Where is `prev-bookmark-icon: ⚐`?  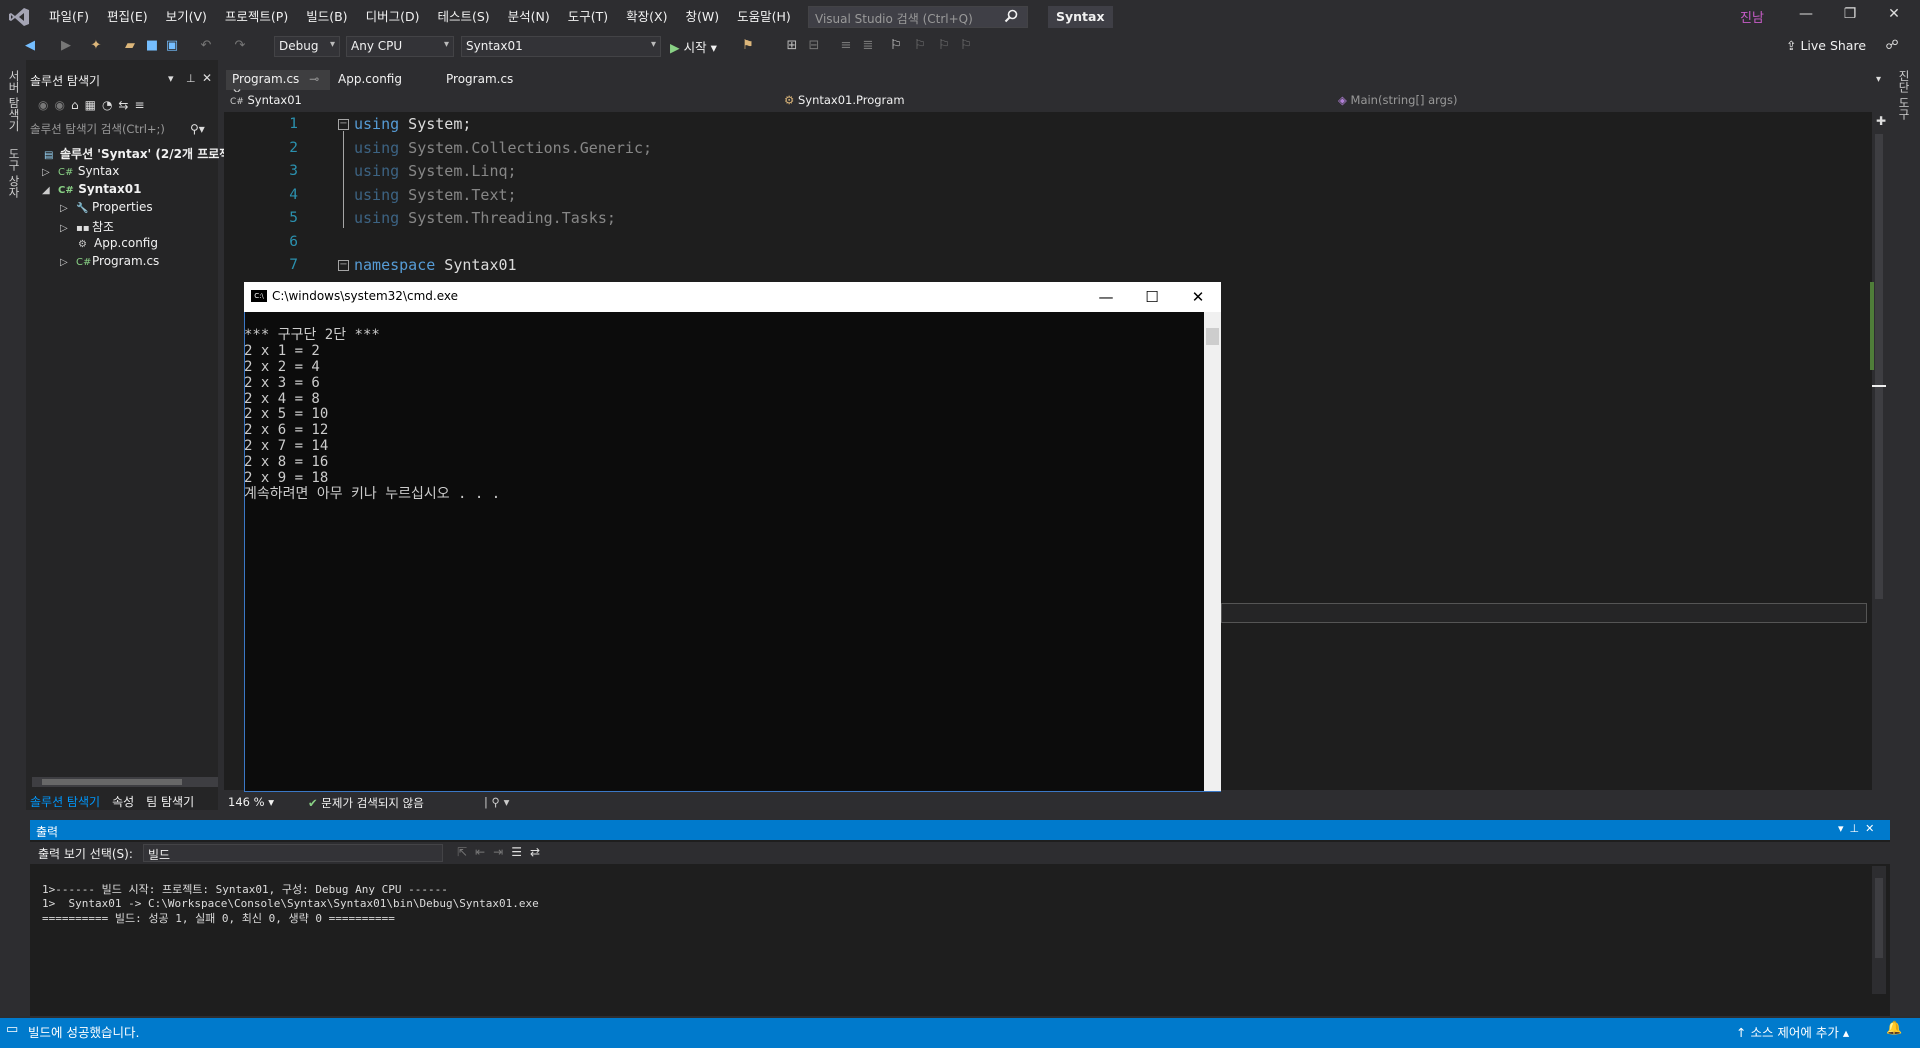 prev-bookmark-icon: ⚐ is located at coordinates (920, 46).